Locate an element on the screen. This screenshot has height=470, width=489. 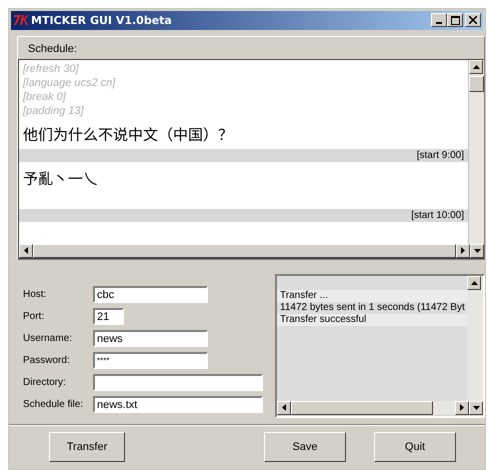
field-label: Host: is located at coordinates (35, 294).